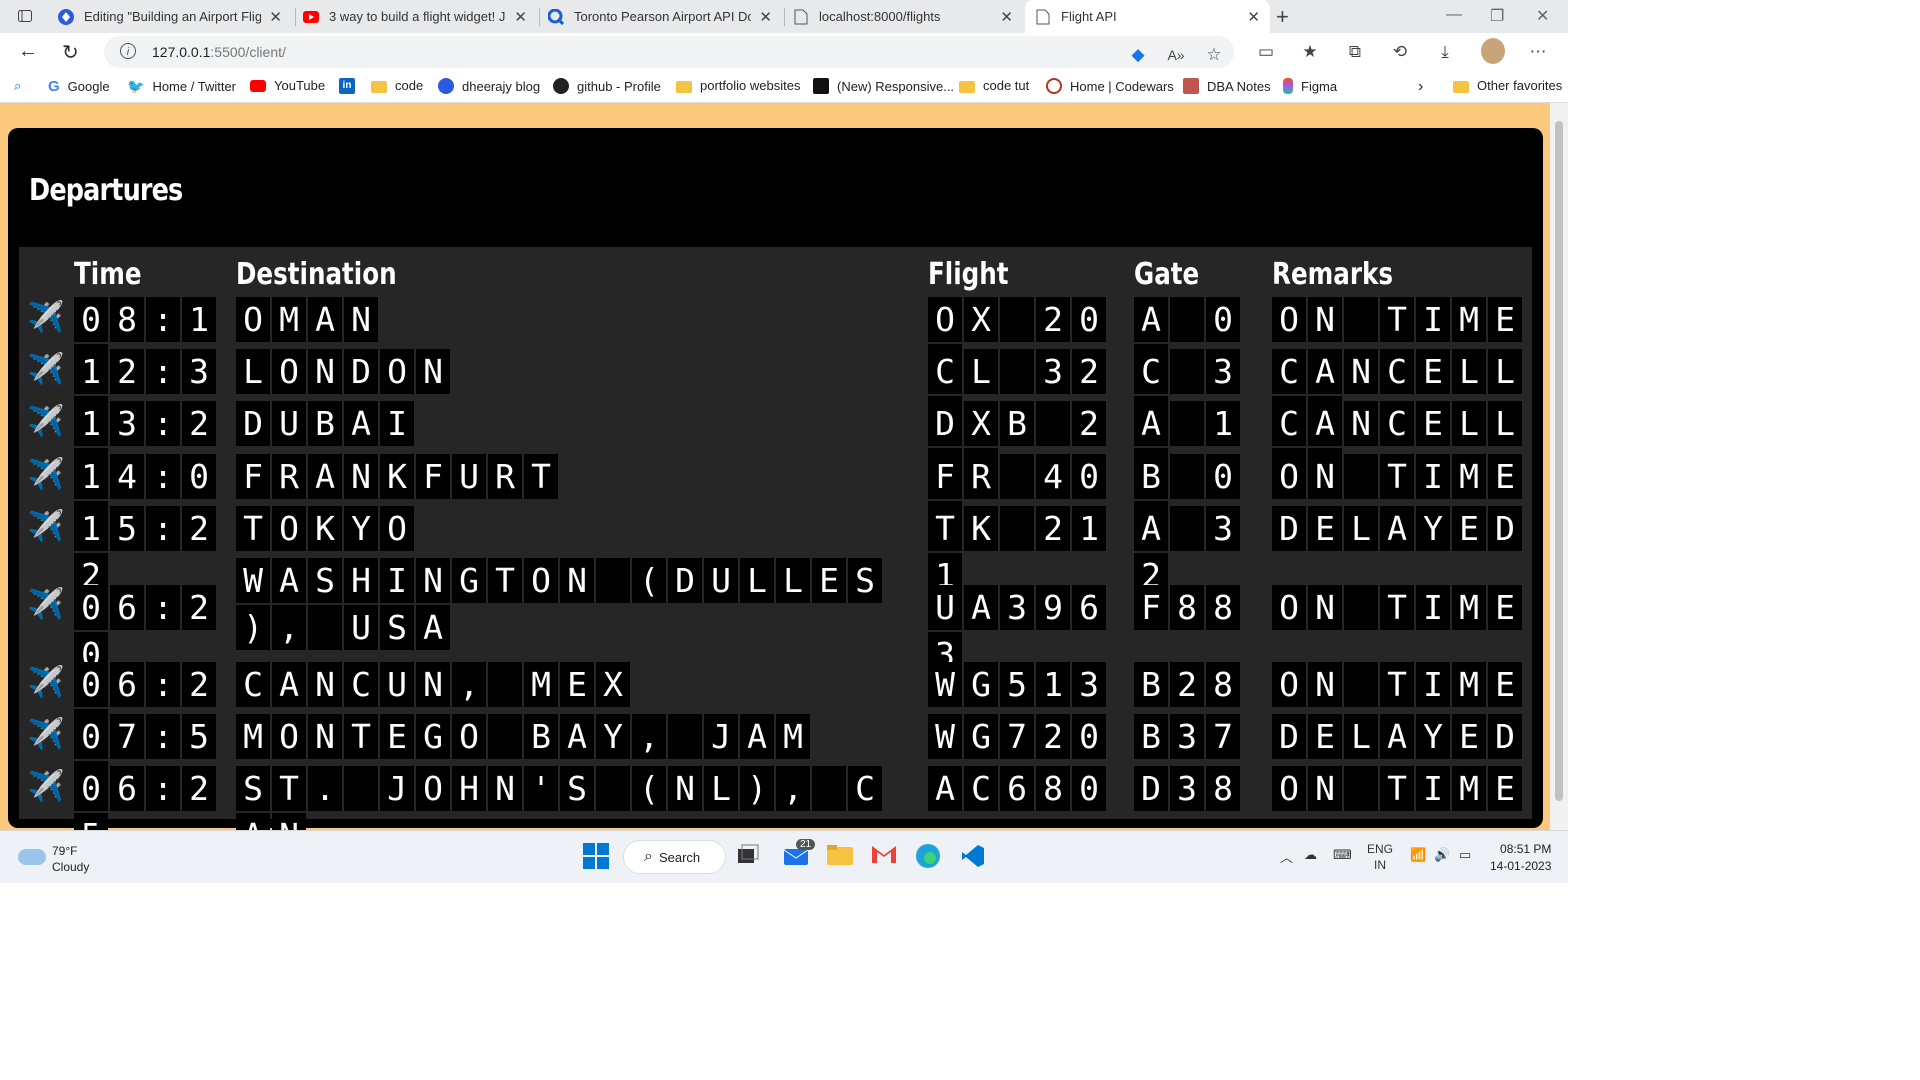  Describe the element at coordinates (1310, 52) in the screenshot. I see `favorites-icon: ★` at that location.